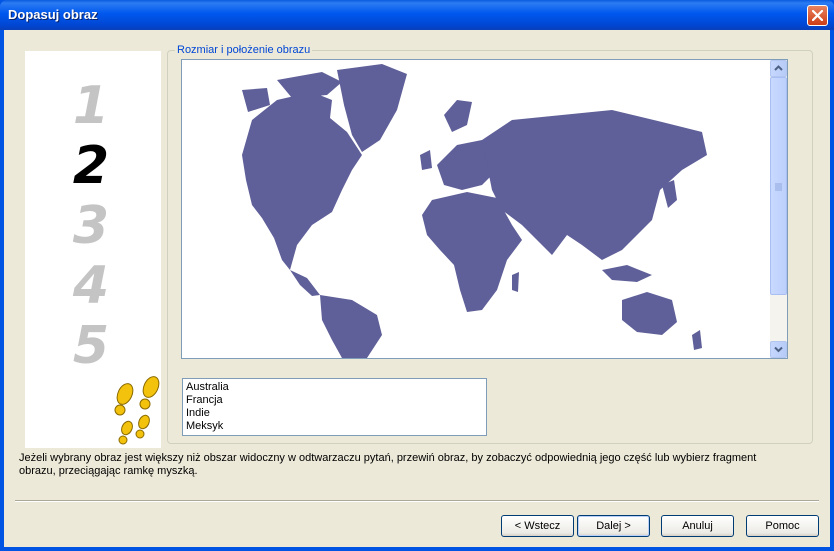 This screenshot has width=834, height=551. I want to click on scroll-down-button, so click(778, 349).